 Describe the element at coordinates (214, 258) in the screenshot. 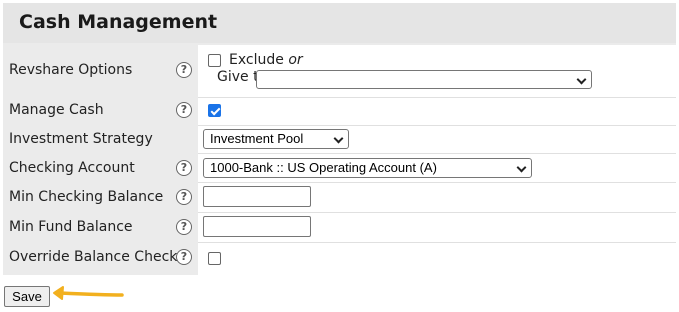

I see `override-balance-check-checkbox` at that location.